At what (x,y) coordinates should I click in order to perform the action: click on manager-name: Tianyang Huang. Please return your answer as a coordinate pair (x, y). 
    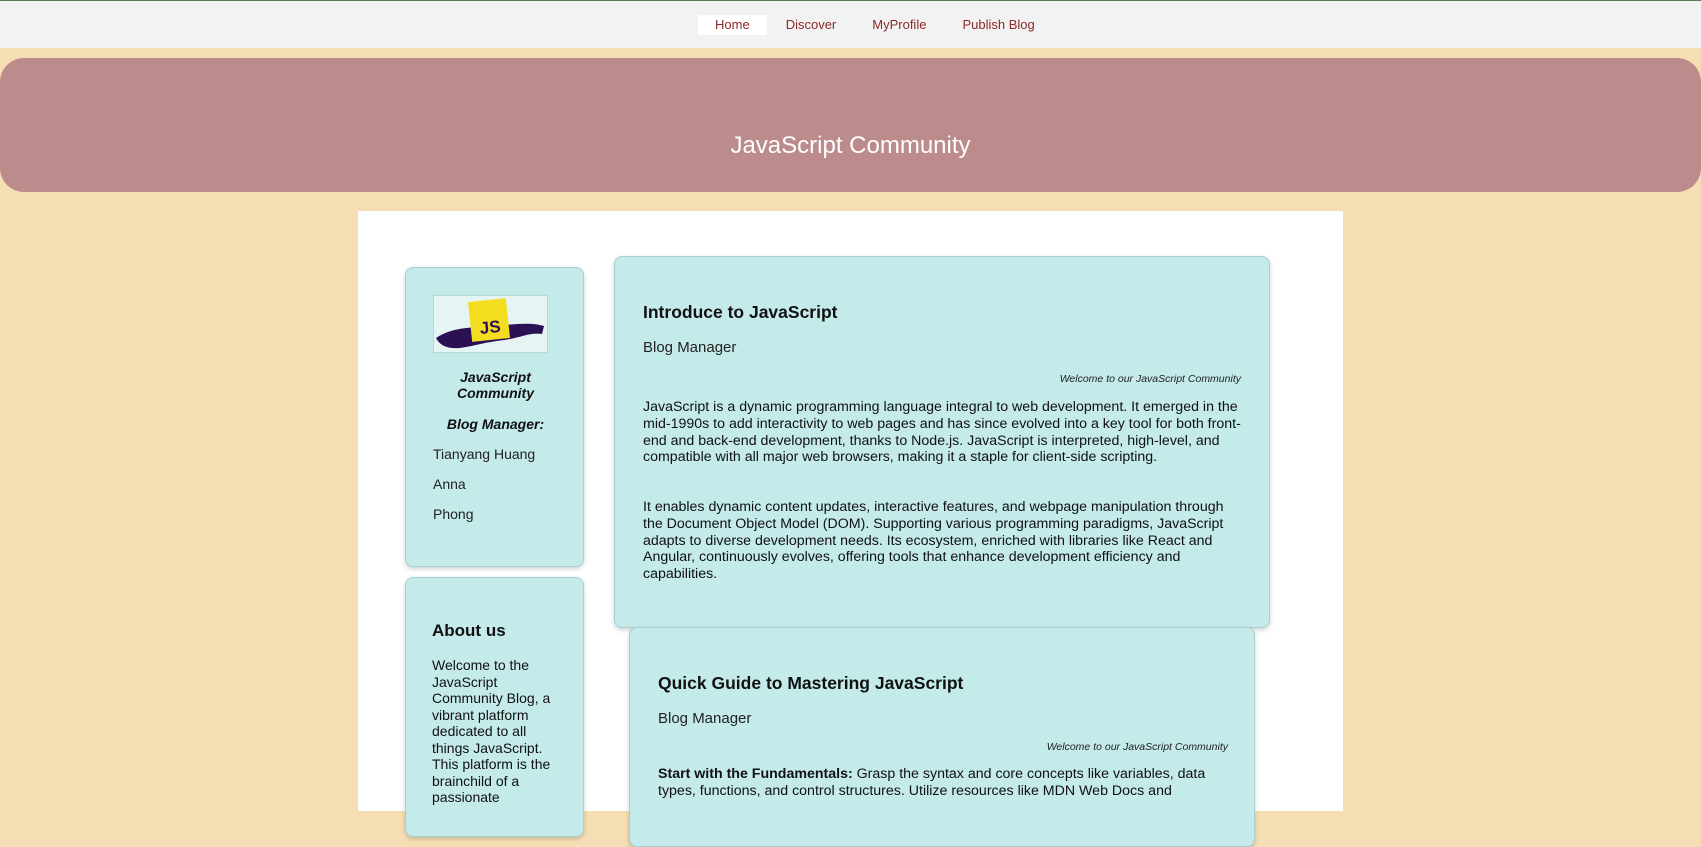
    Looking at the image, I should click on (484, 454).